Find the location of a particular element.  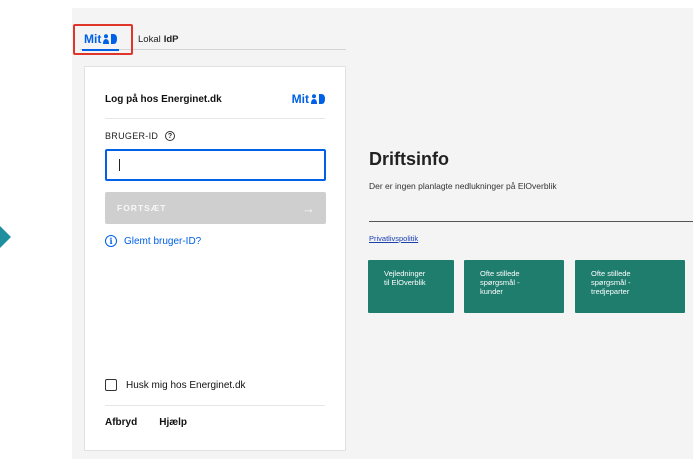

arrow-right-icon: → is located at coordinates (309, 208).